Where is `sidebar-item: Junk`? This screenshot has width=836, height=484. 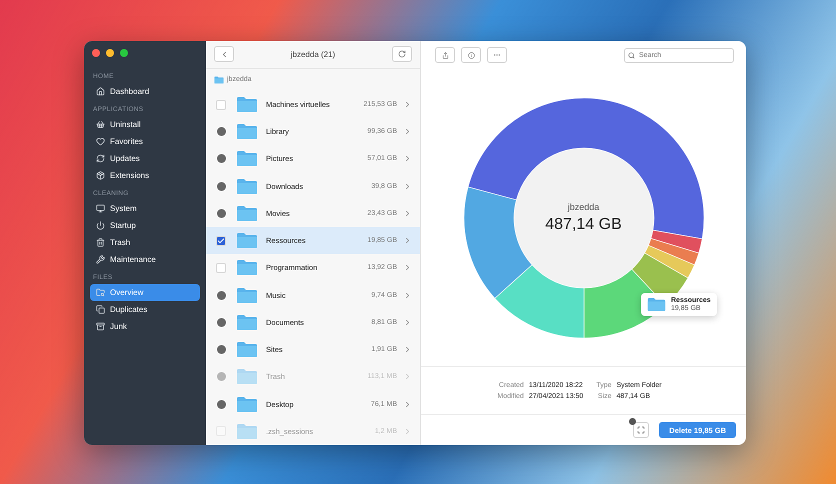
sidebar-item: Junk is located at coordinates (145, 326).